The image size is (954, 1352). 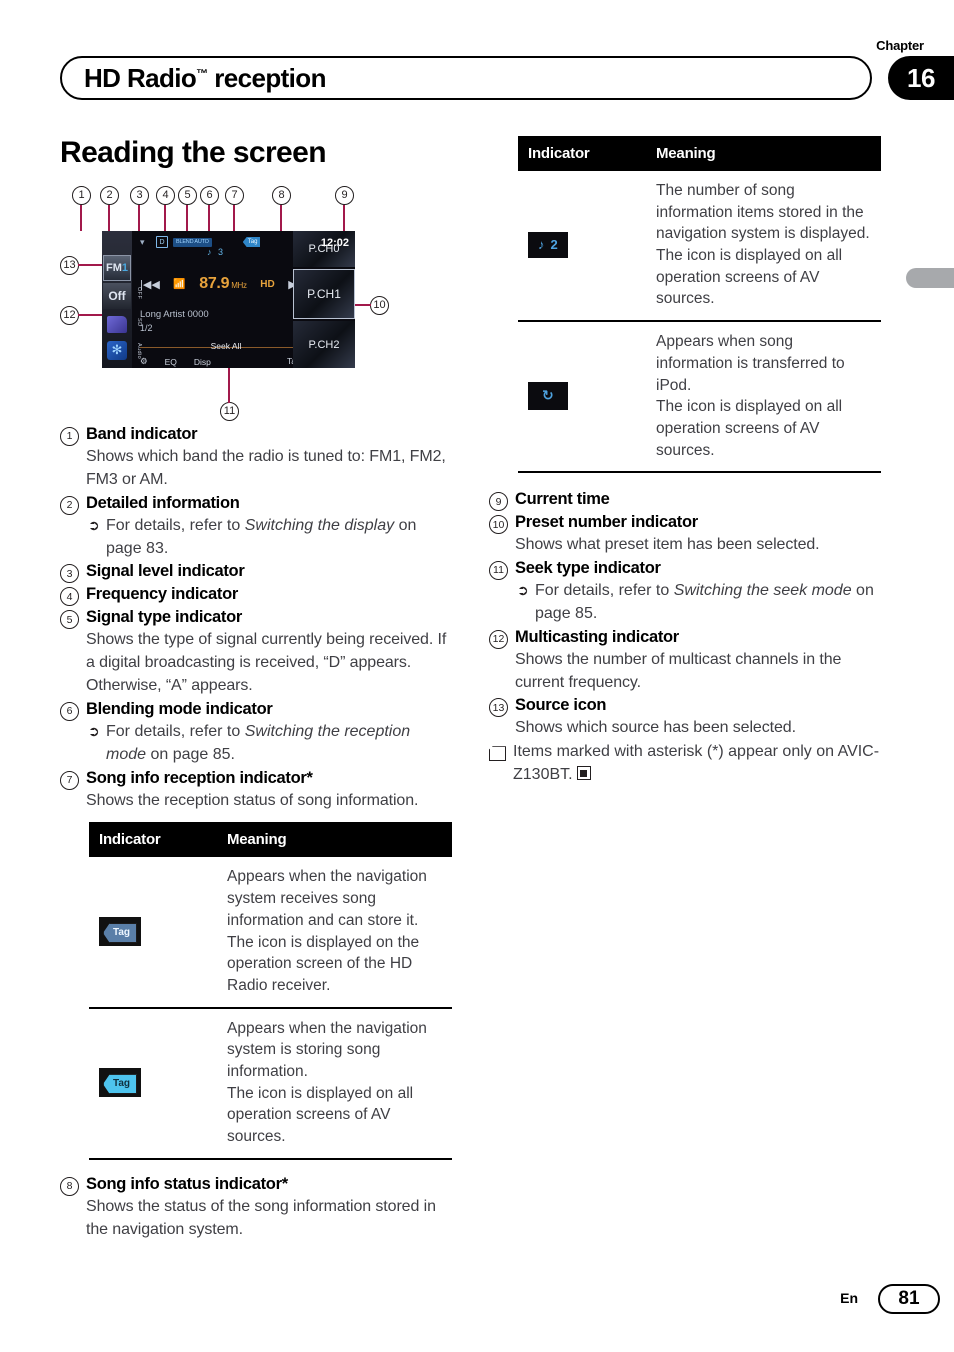 I want to click on device-band-label: FM, so click(x=113, y=268).